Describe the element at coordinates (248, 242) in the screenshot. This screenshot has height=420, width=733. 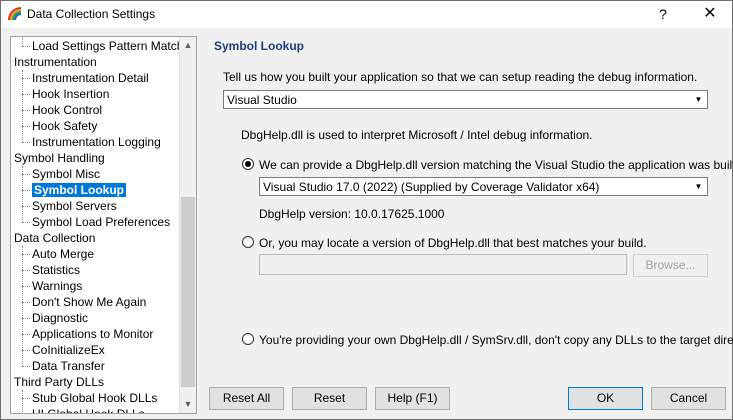
I see `option2-radio` at that location.